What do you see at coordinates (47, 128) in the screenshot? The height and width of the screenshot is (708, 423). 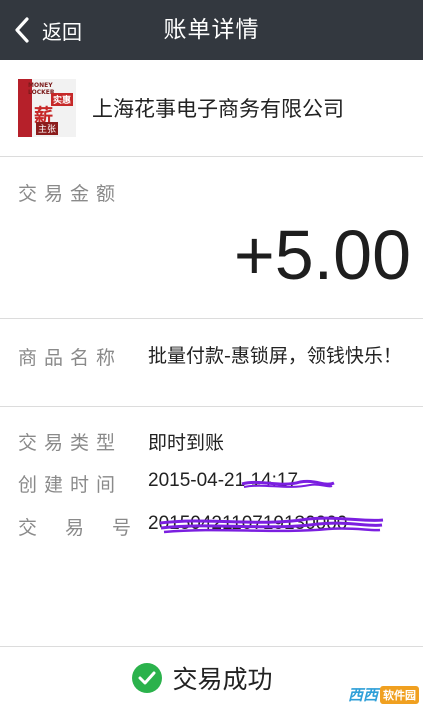 I see `logo-bottom-text: 主张` at bounding box center [47, 128].